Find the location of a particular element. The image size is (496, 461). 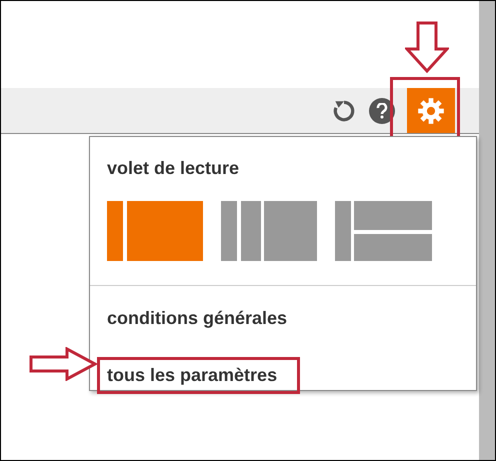

settings-button is located at coordinates (431, 110).